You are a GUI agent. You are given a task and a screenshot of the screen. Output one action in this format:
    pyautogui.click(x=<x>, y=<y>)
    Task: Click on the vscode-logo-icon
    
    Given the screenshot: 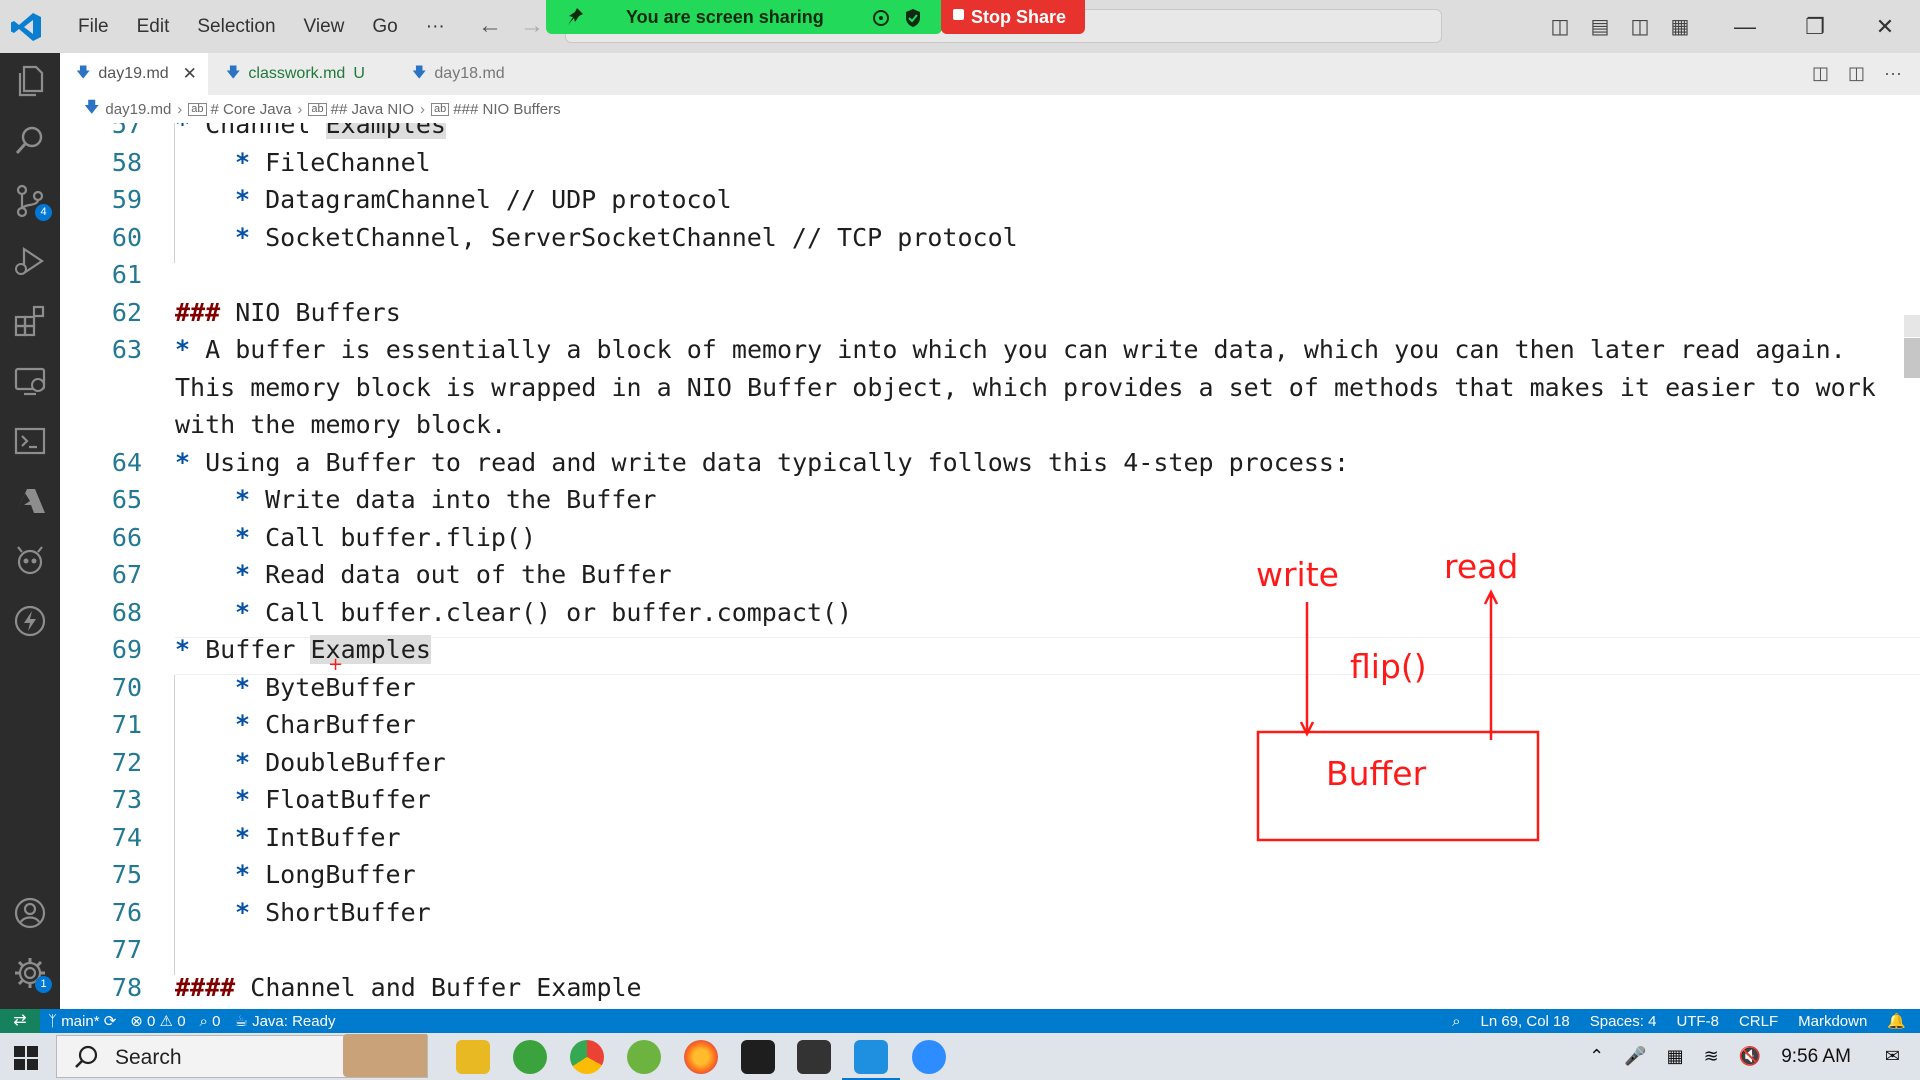 What is the action you would take?
    pyautogui.click(x=26, y=27)
    